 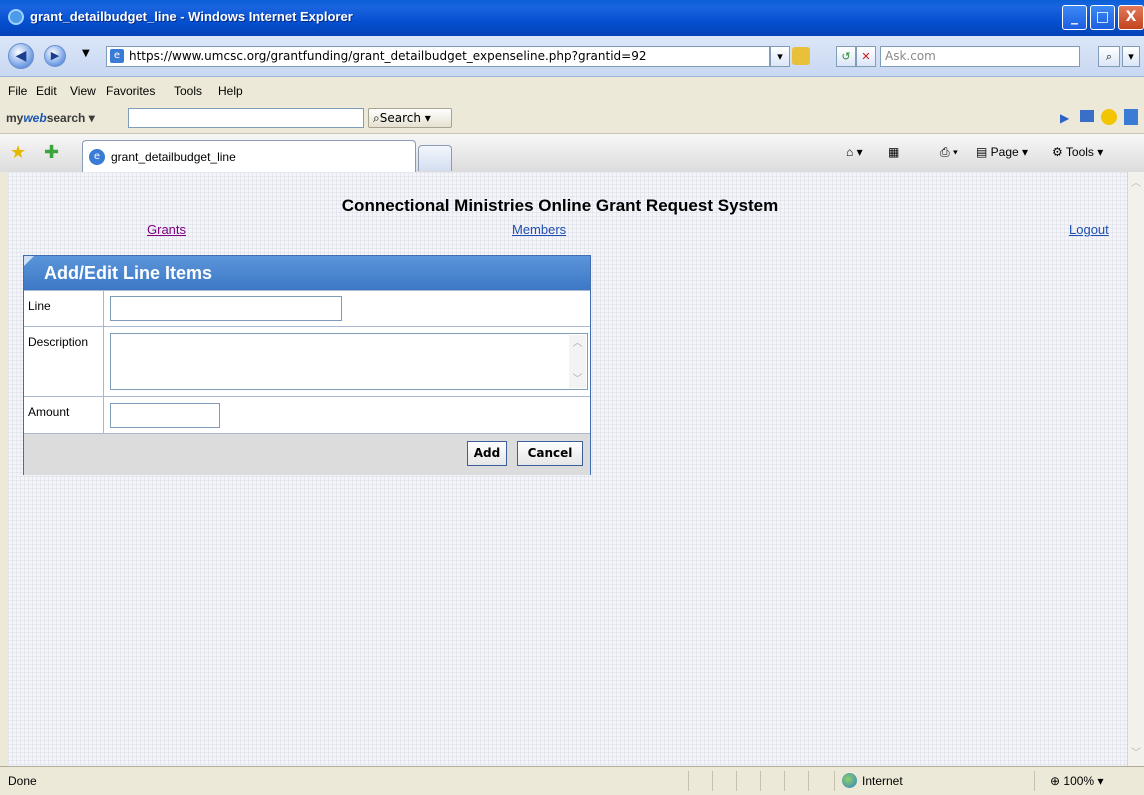 What do you see at coordinates (16, 17) in the screenshot?
I see `ie-logo-icon` at bounding box center [16, 17].